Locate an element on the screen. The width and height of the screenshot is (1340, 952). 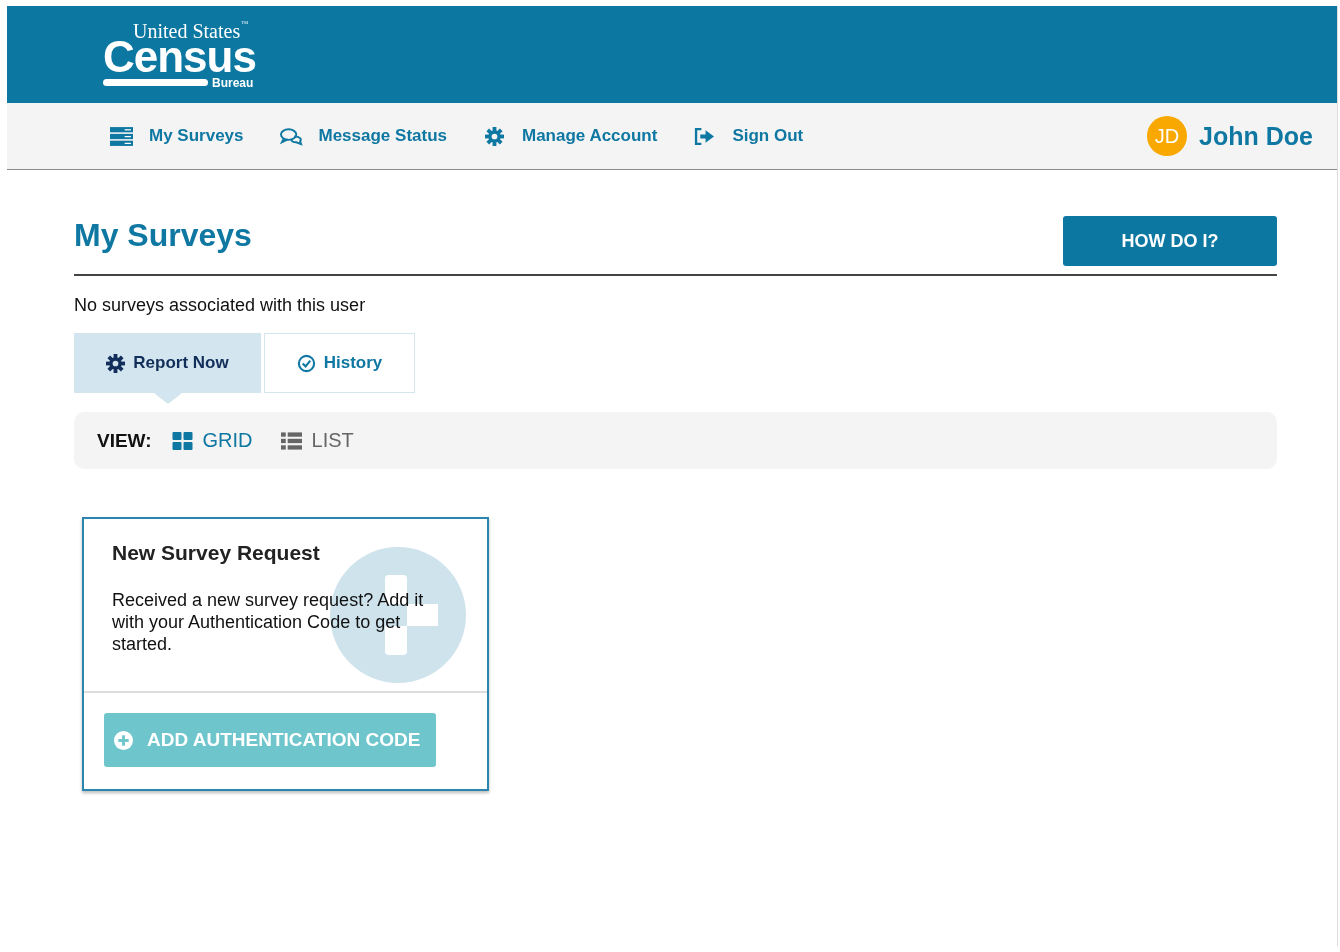
nav-link: Message Status is located at coordinates (363, 136).